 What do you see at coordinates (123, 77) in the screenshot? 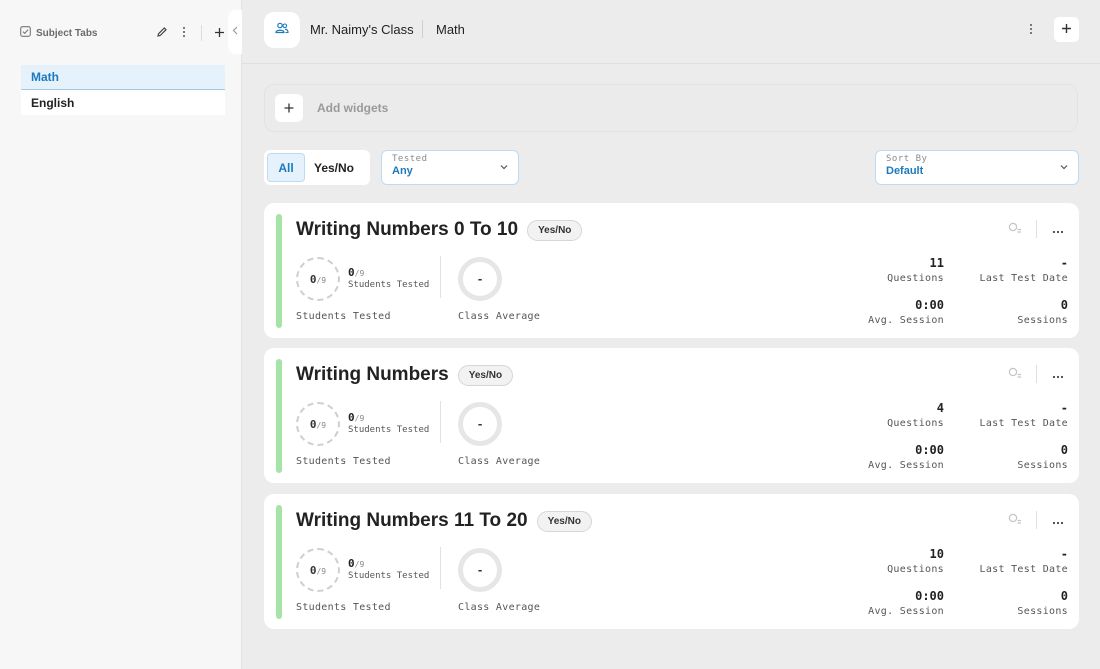
I see `subject-tab-math: Math` at bounding box center [123, 77].